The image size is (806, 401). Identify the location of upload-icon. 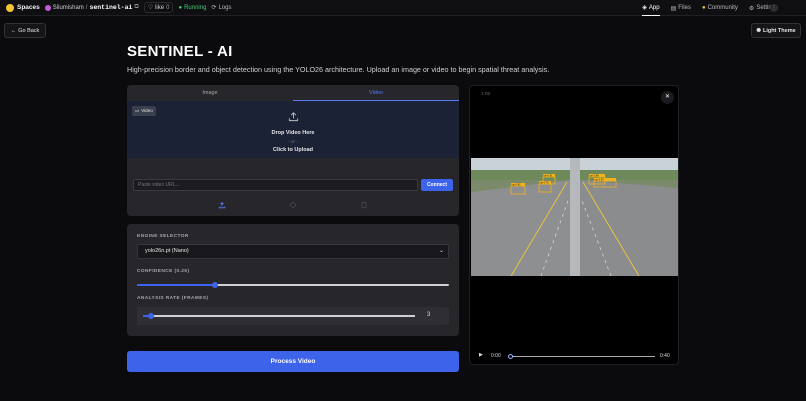
(293, 117).